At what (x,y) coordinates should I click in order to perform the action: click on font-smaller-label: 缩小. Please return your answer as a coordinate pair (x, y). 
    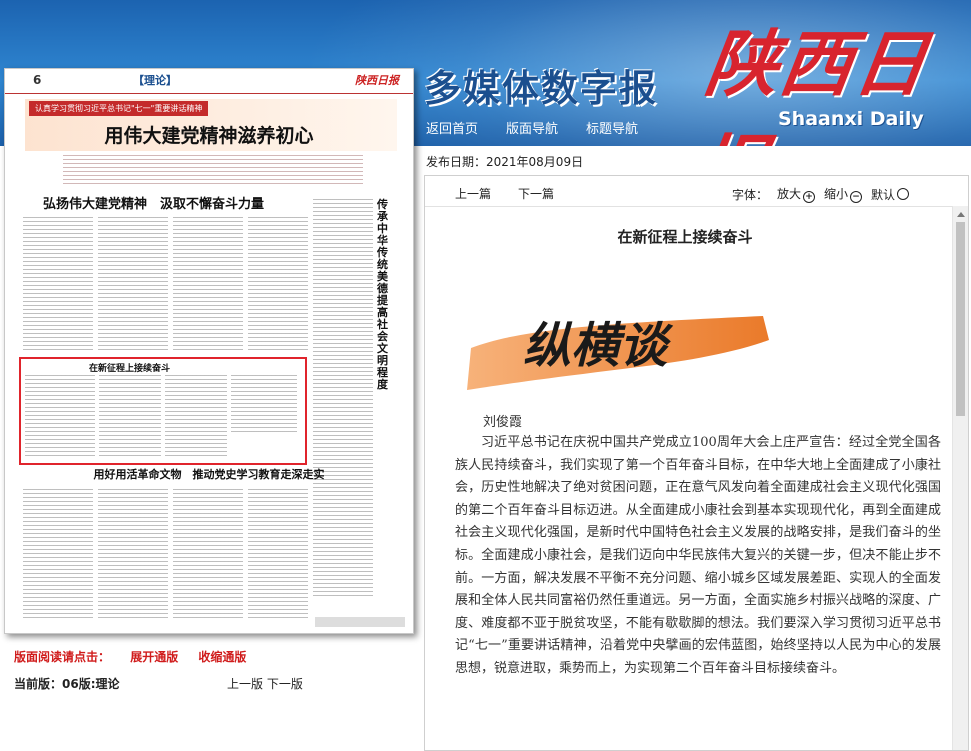
    Looking at the image, I should click on (836, 194).